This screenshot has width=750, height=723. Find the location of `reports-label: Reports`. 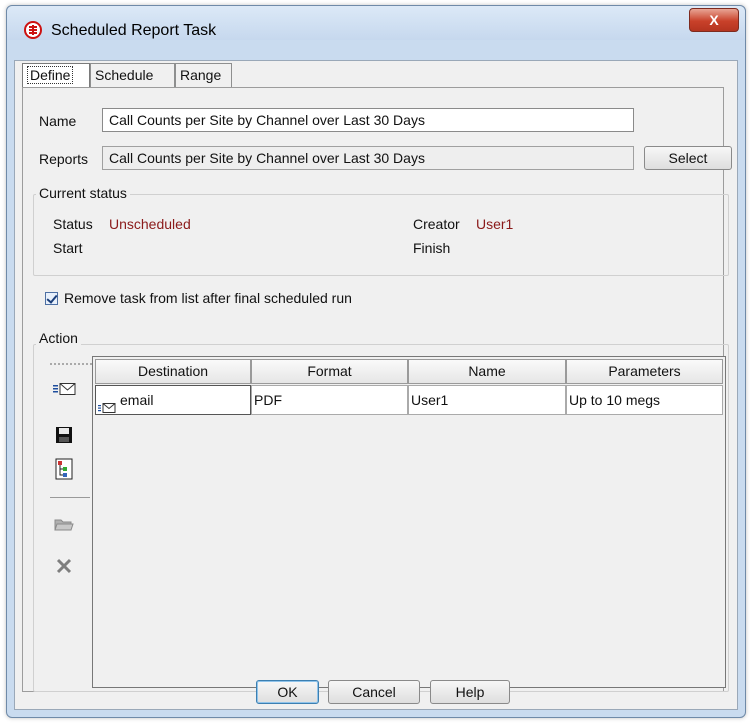

reports-label: Reports is located at coordinates (64, 159).